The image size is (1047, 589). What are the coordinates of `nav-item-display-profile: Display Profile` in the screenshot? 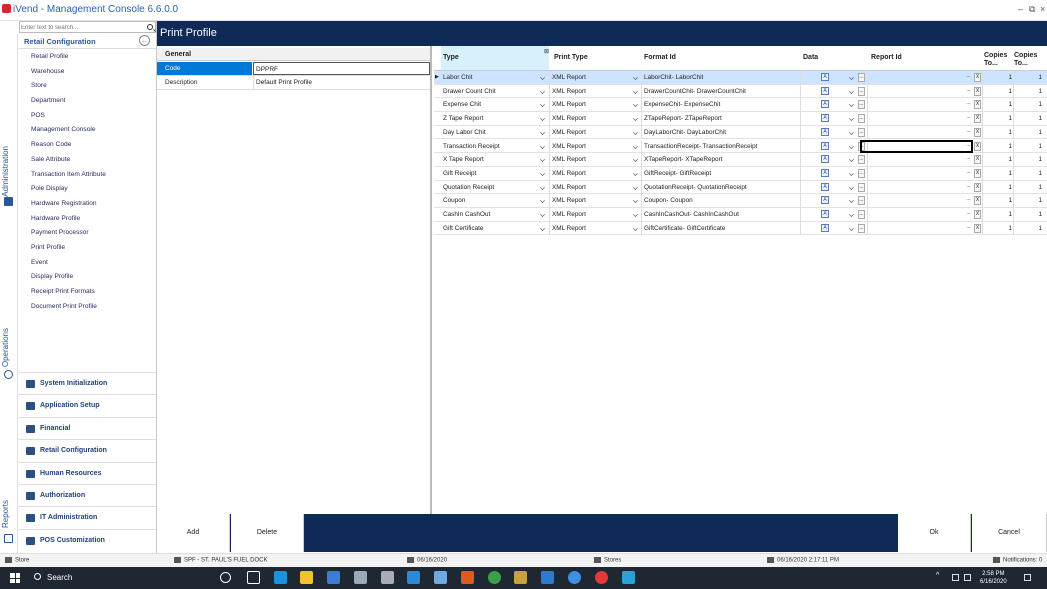 It's located at (87, 277).